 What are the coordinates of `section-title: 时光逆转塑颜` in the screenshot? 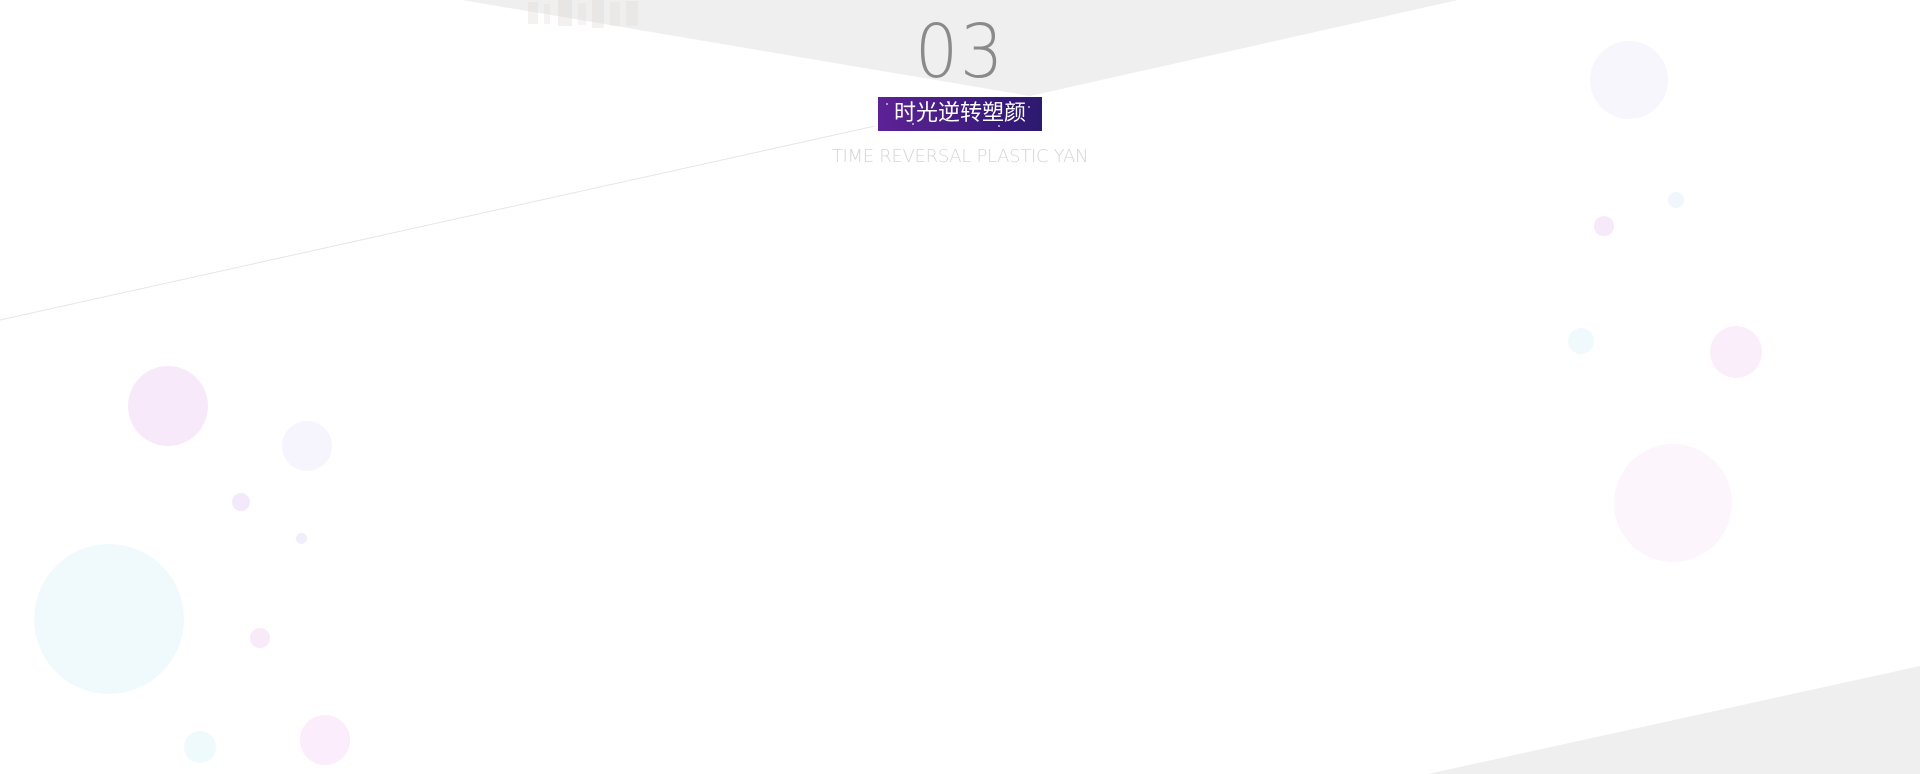 It's located at (959, 113).